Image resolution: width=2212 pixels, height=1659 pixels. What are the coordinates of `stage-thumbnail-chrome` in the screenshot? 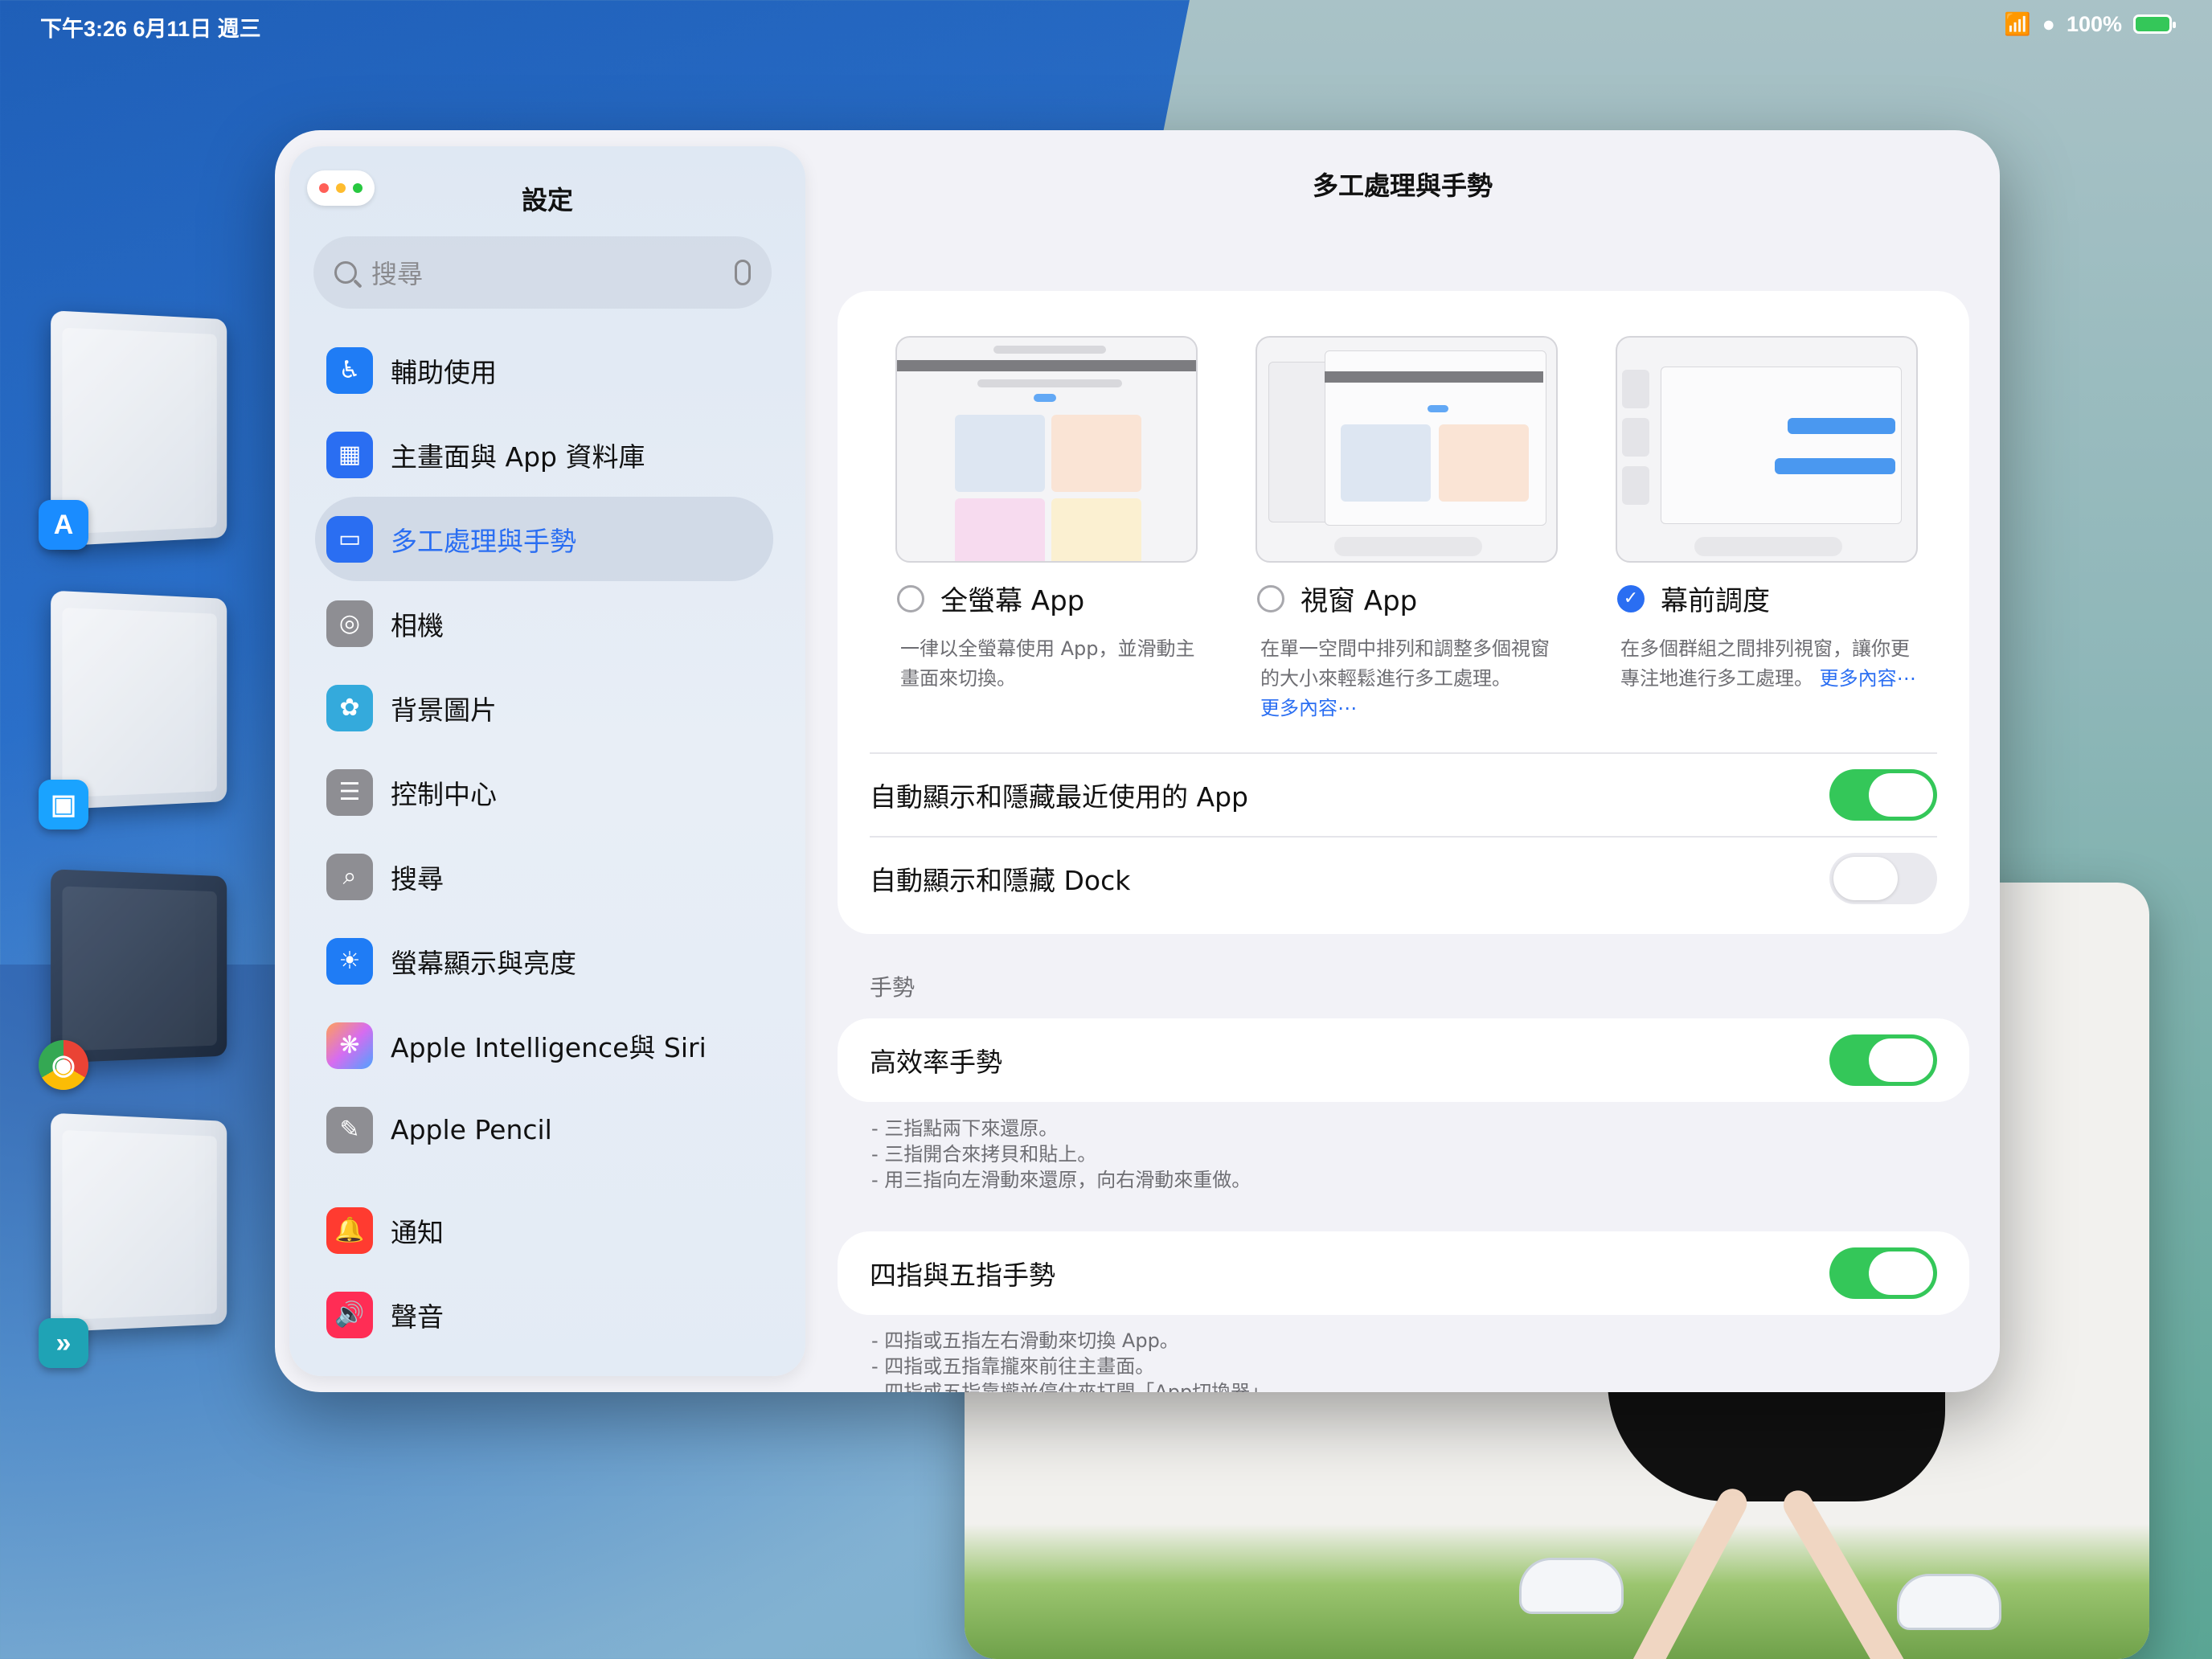 It's located at (139, 966).